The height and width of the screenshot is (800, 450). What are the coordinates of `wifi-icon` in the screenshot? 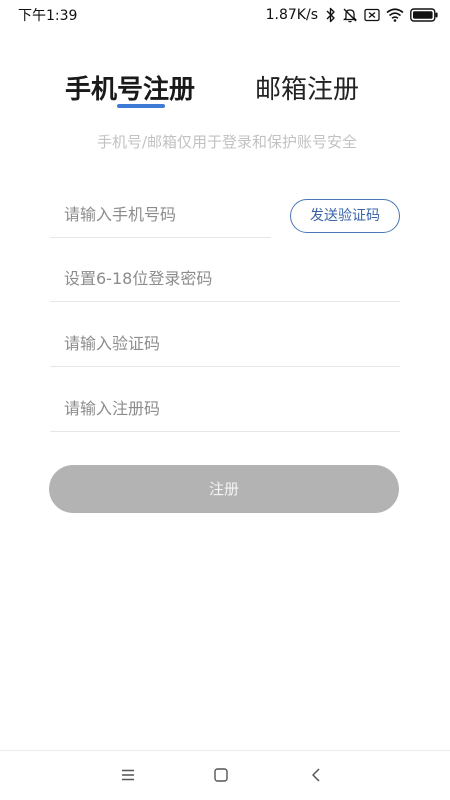 It's located at (395, 15).